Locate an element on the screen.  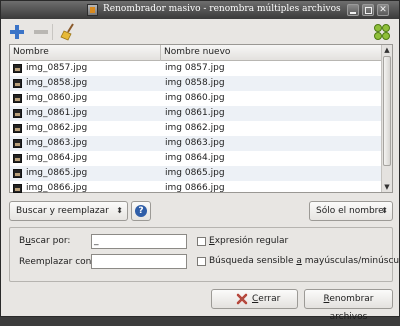
table-row: img_0862.jpg img 0862.jpg is located at coordinates (196, 128).